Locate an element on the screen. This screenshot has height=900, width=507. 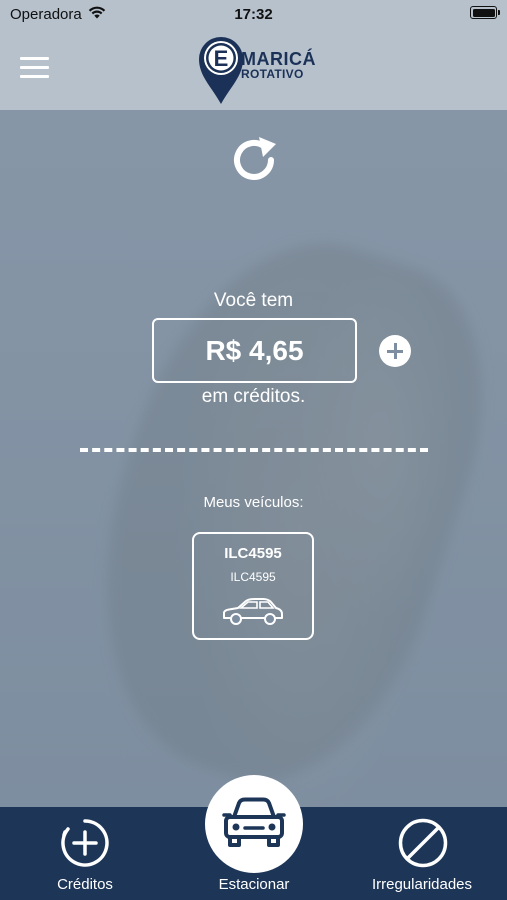
nav-irregularidades: Irregularidades is located at coordinates (422, 853).